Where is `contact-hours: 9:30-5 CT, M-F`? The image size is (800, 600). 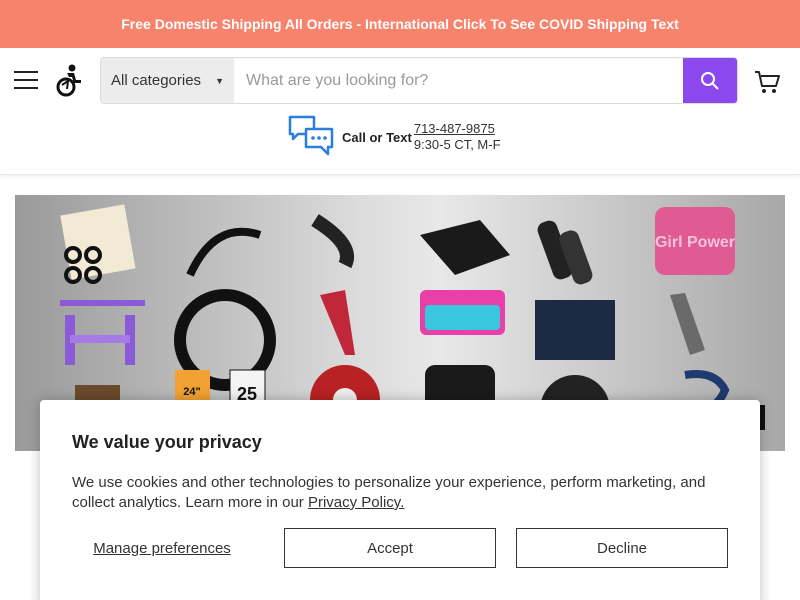
contact-hours: 9:30-5 CT, M-F is located at coordinates (457, 144).